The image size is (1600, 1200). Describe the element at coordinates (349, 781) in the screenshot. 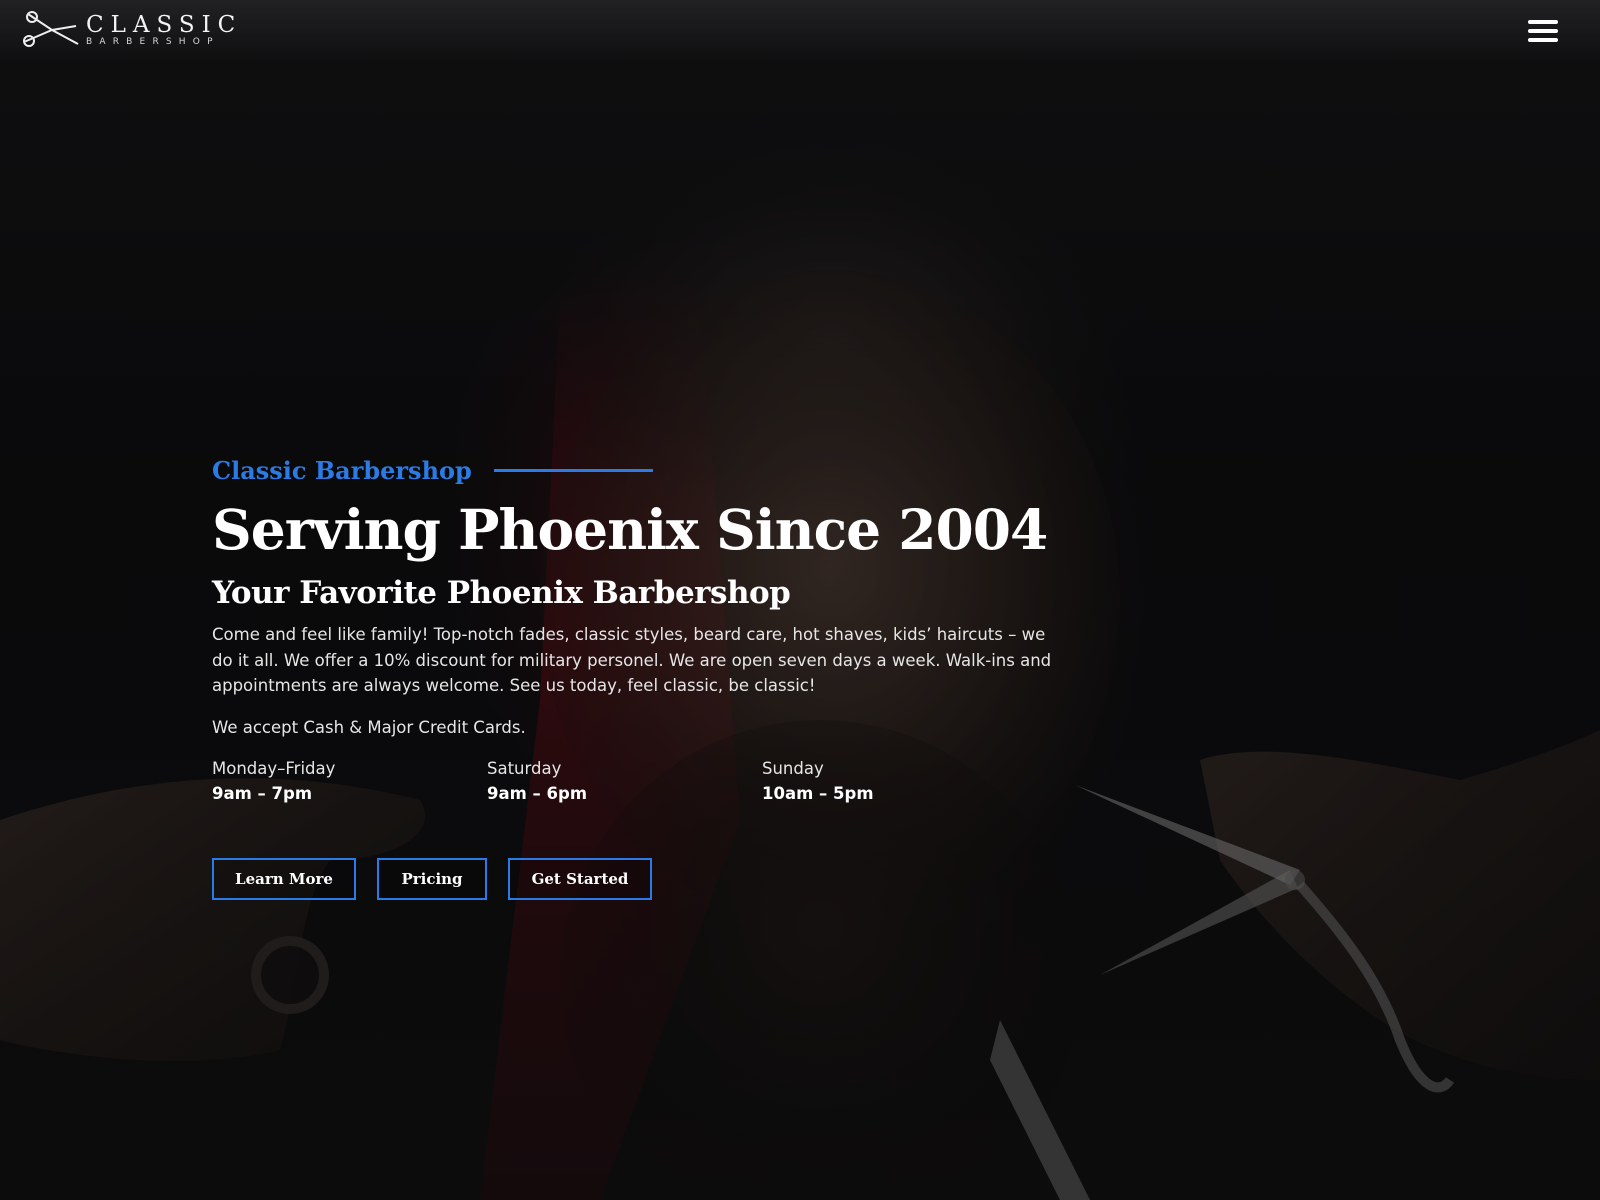

I see `hours-weekdays: Monday–Friday 9am – 7pm` at that location.